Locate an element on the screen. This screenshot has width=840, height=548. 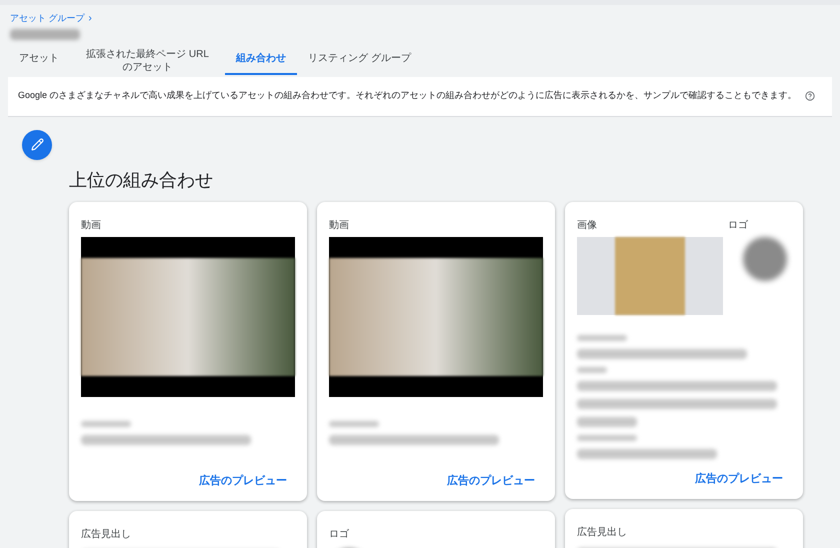
tab: リスティング グループ is located at coordinates (359, 60).